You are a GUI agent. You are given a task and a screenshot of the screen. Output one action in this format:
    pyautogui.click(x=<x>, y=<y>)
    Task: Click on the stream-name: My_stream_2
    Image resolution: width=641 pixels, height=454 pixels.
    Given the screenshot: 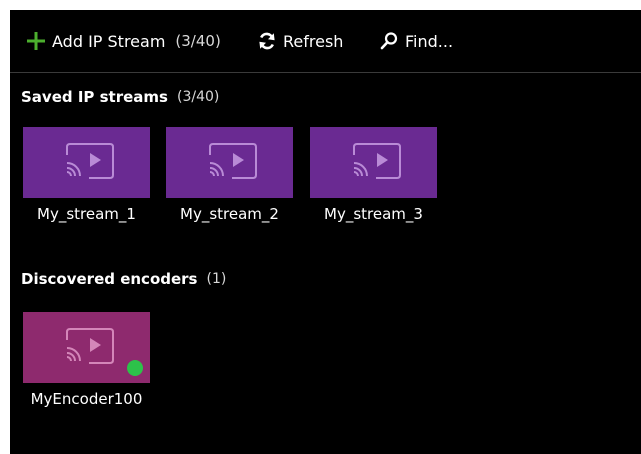 What is the action you would take?
    pyautogui.click(x=229, y=214)
    